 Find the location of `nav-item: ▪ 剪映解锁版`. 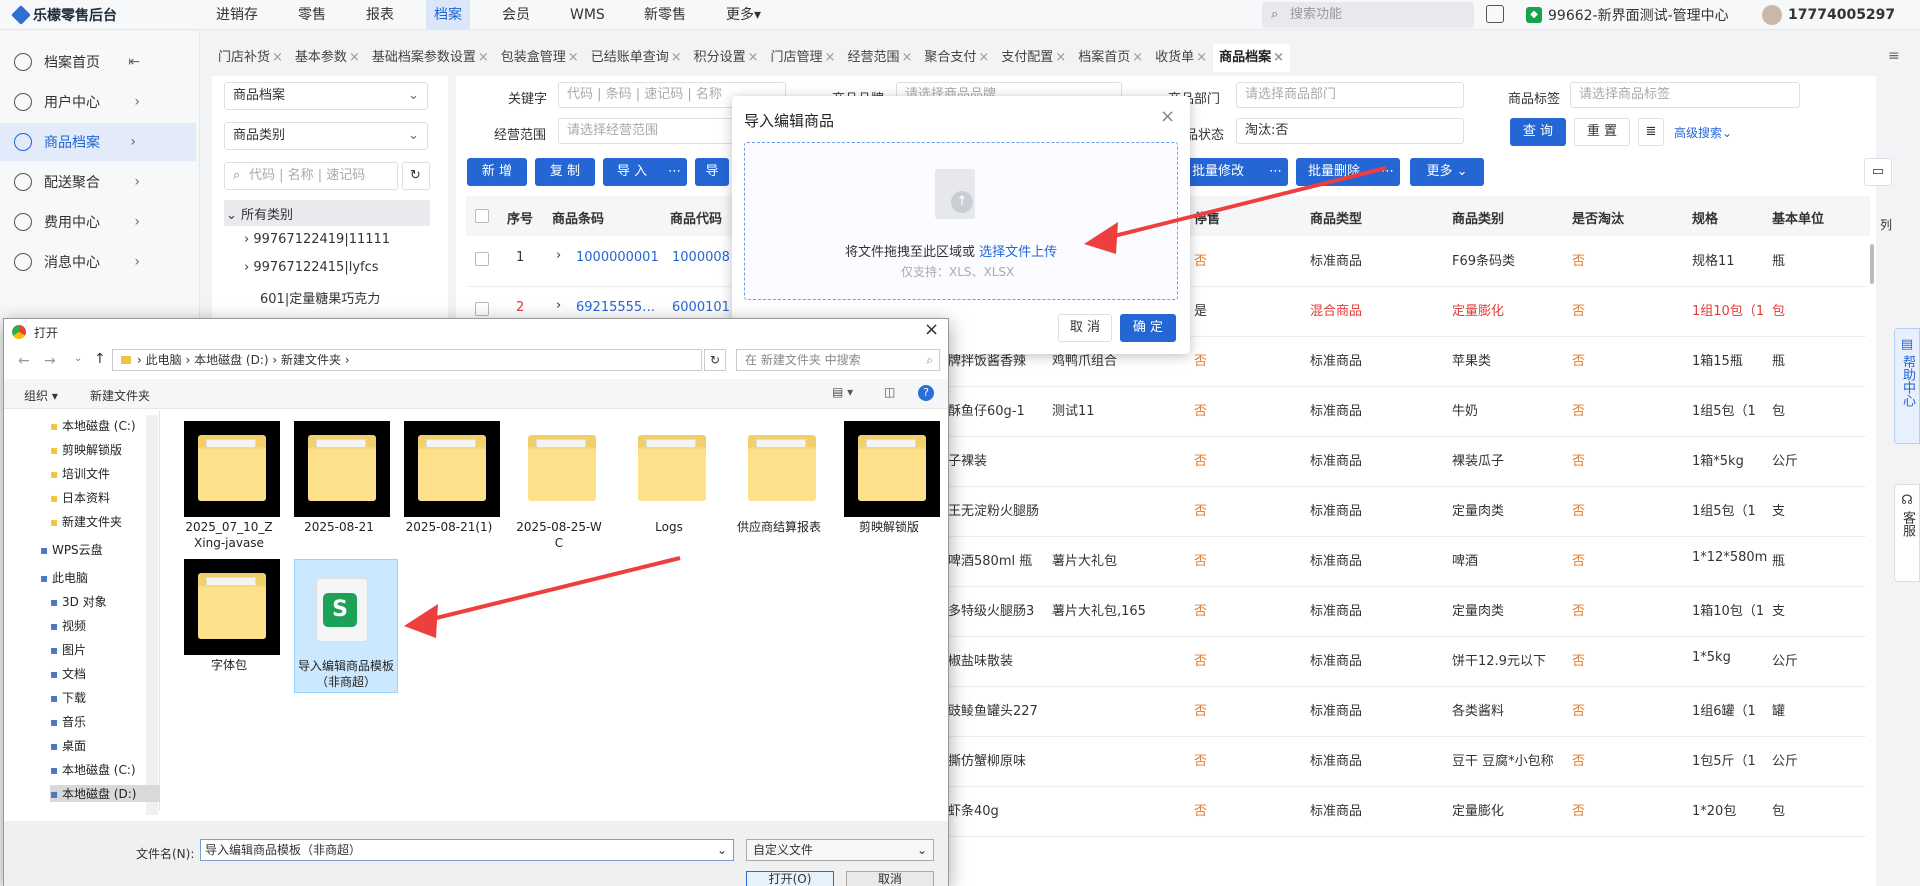

nav-item: ▪ 剪映解锁版 is located at coordinates (86, 449).